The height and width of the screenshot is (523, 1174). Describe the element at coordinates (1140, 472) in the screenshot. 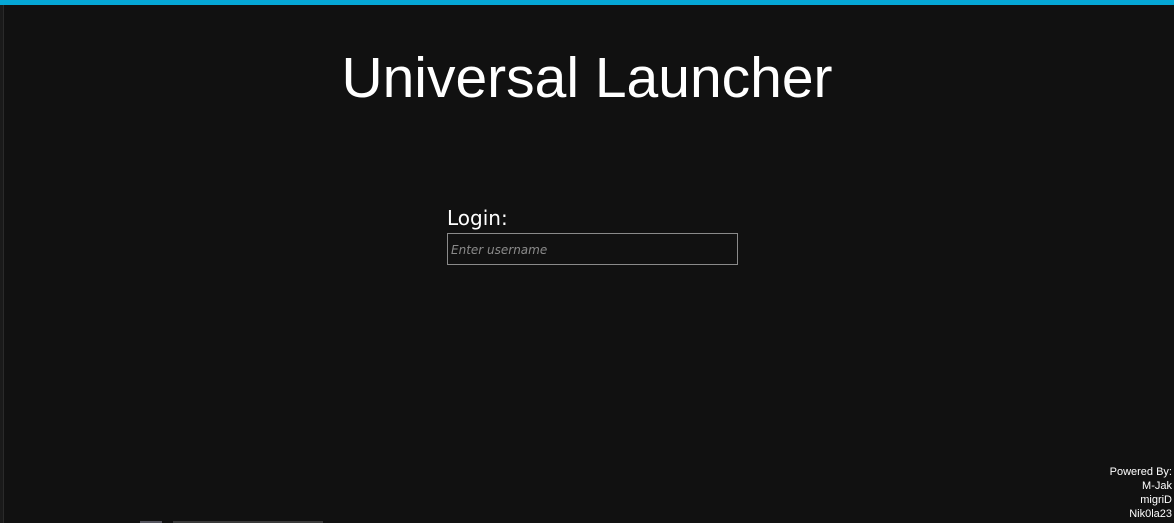

I see `credits-heading: Powered By:` at that location.